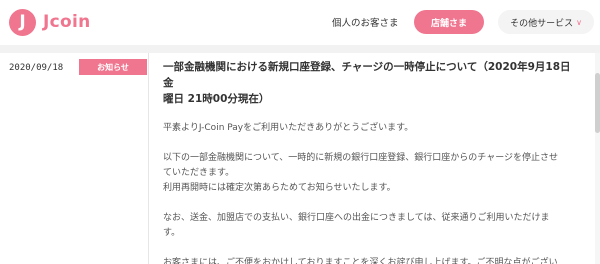 This screenshot has height=264, width=600. What do you see at coordinates (22, 22) in the screenshot?
I see `logo-mark: J` at bounding box center [22, 22].